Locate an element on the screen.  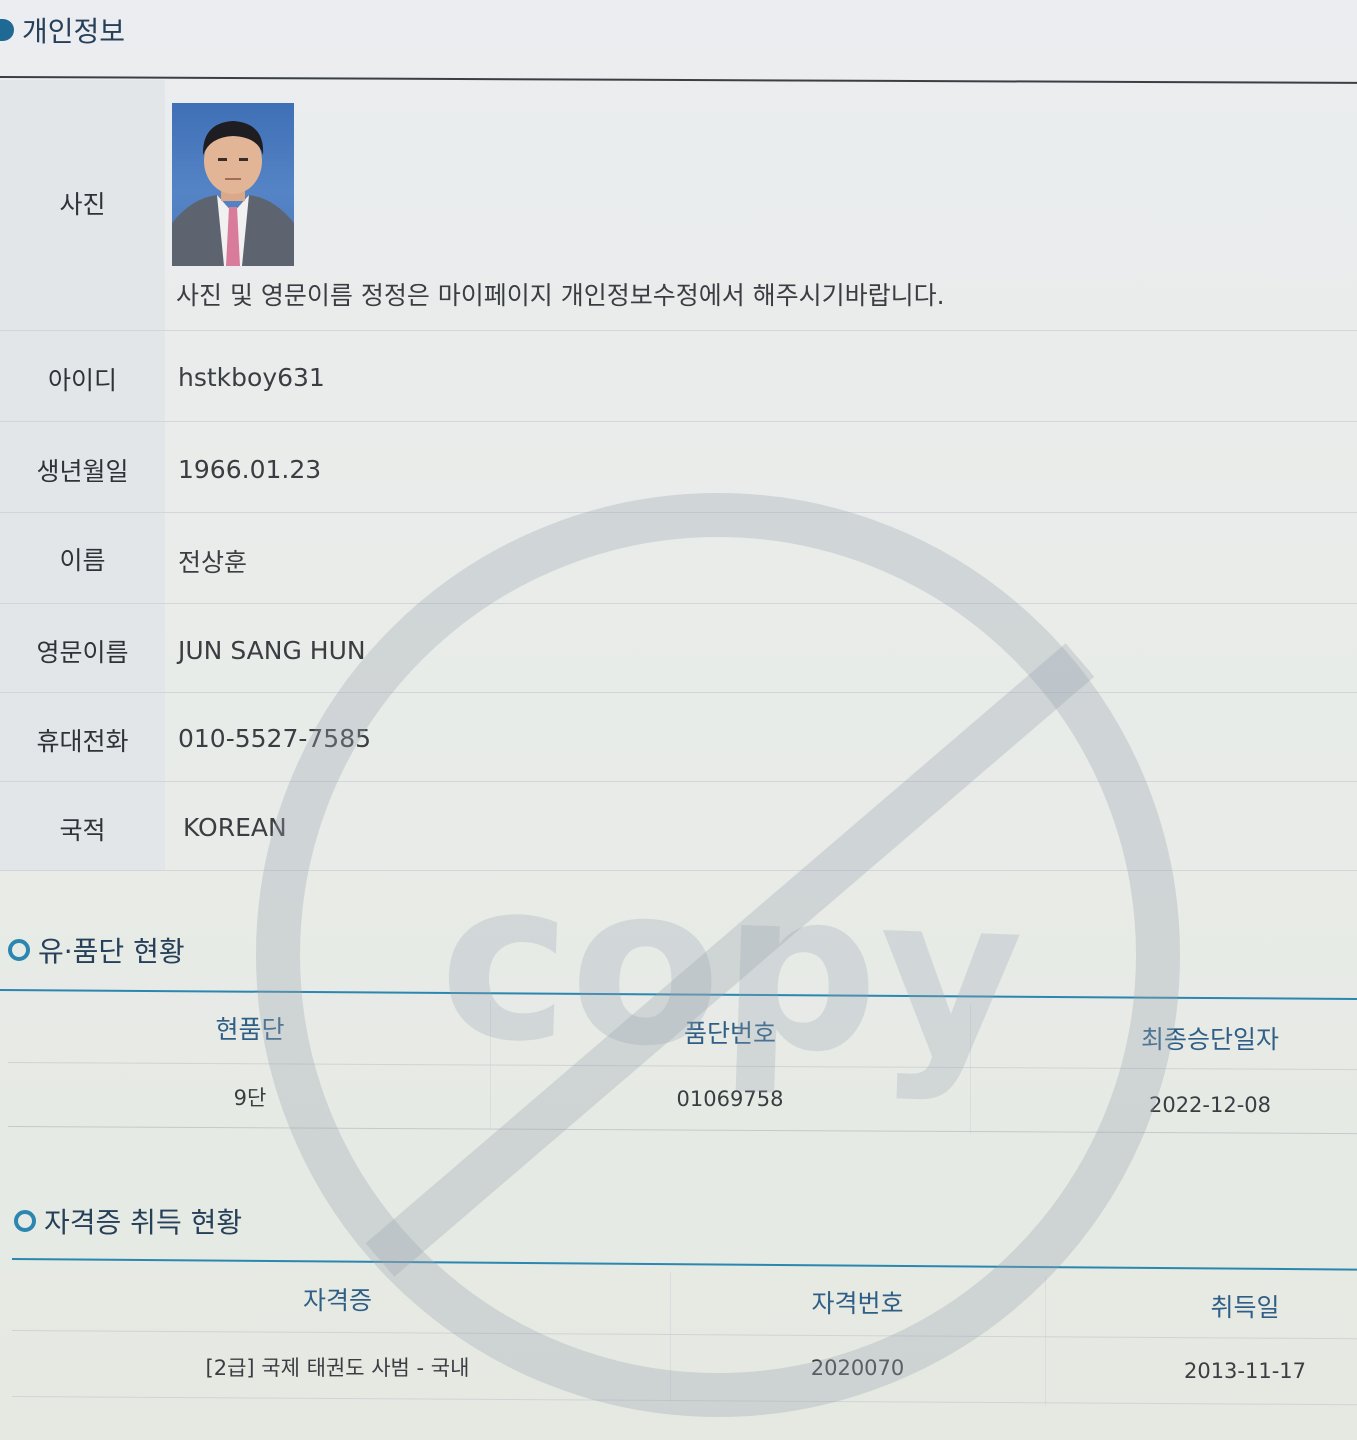
dan-cell-current: 9단 is located at coordinates (250, 1098).